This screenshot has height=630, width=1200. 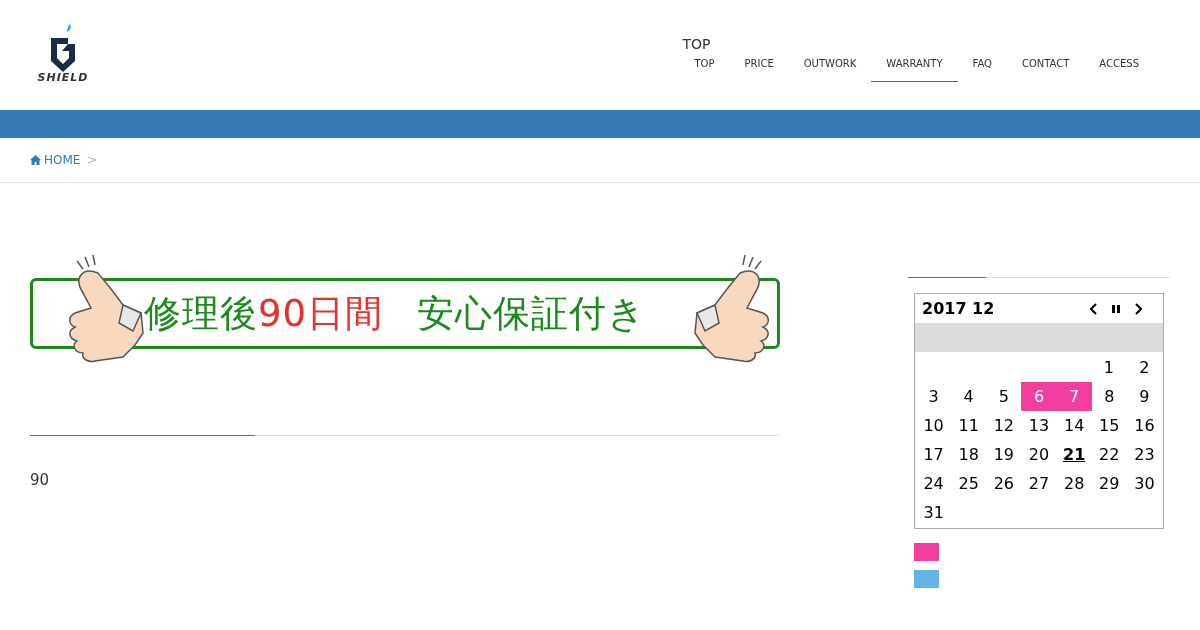 What do you see at coordinates (969, 396) in the screenshot?
I see `calendar-day: 4` at bounding box center [969, 396].